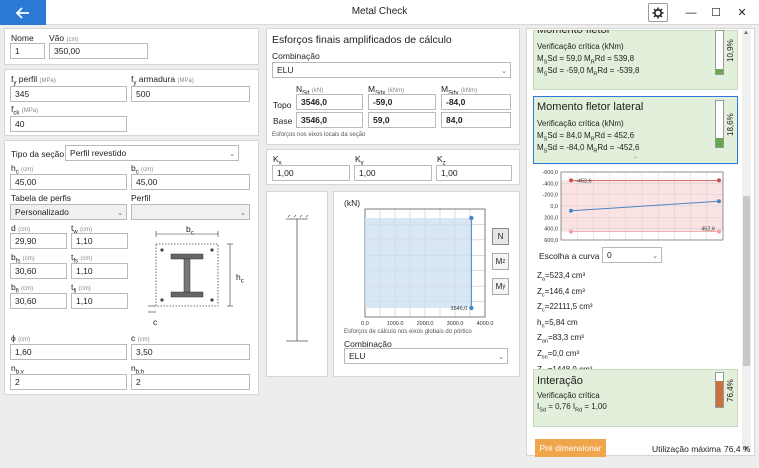 This screenshot has height=468, width=759. Describe the element at coordinates (68, 382) in the screenshot. I see `nbv-input: 2` at that location.